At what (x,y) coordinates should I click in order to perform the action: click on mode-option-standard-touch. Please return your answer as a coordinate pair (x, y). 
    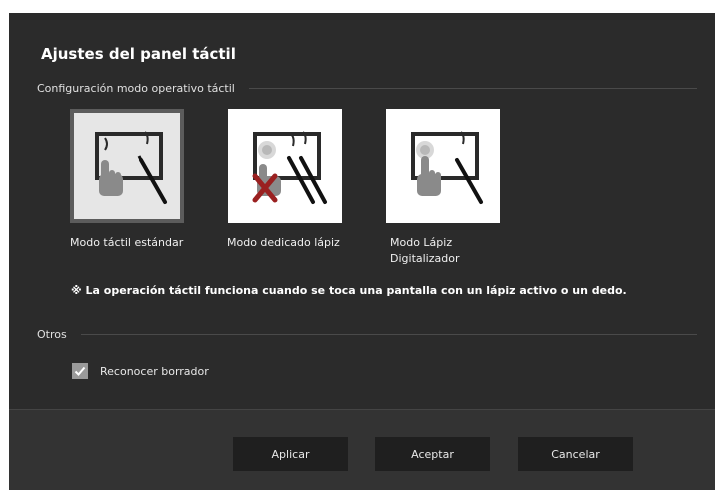
    Looking at the image, I should click on (127, 166).